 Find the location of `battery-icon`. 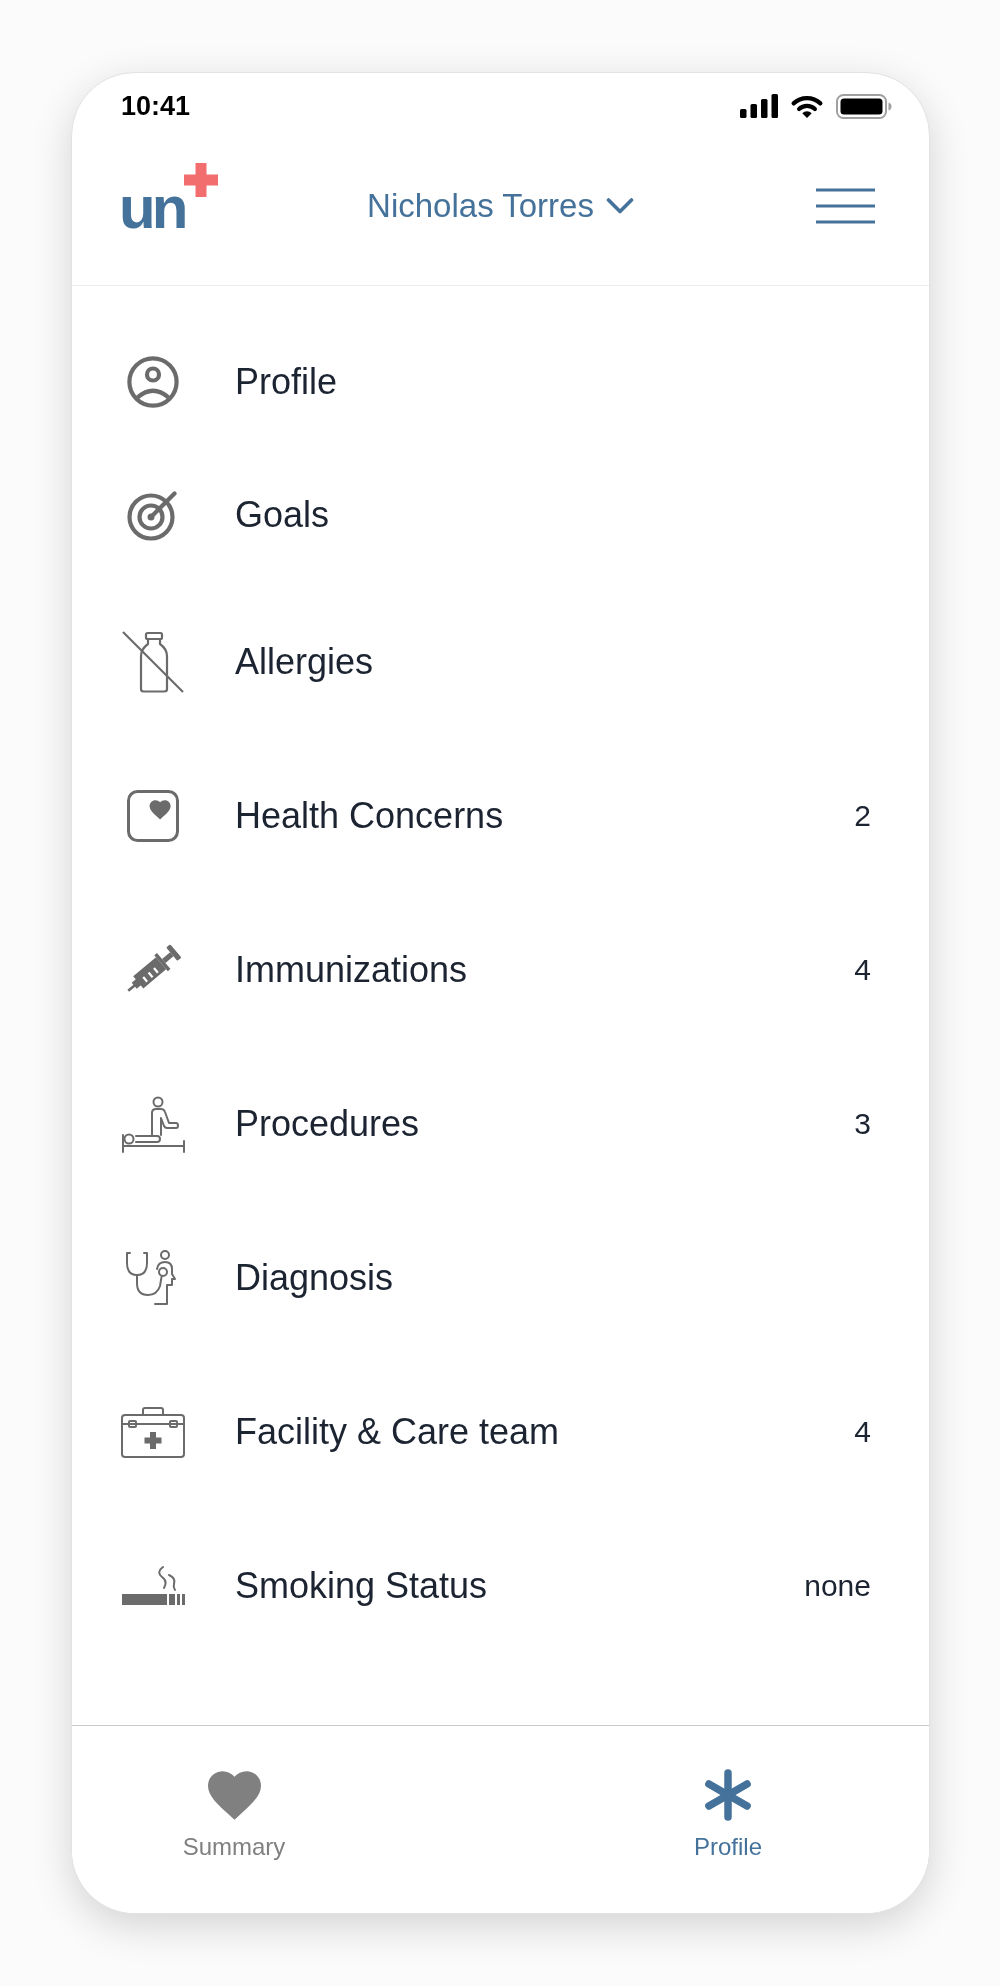

battery-icon is located at coordinates (864, 106).